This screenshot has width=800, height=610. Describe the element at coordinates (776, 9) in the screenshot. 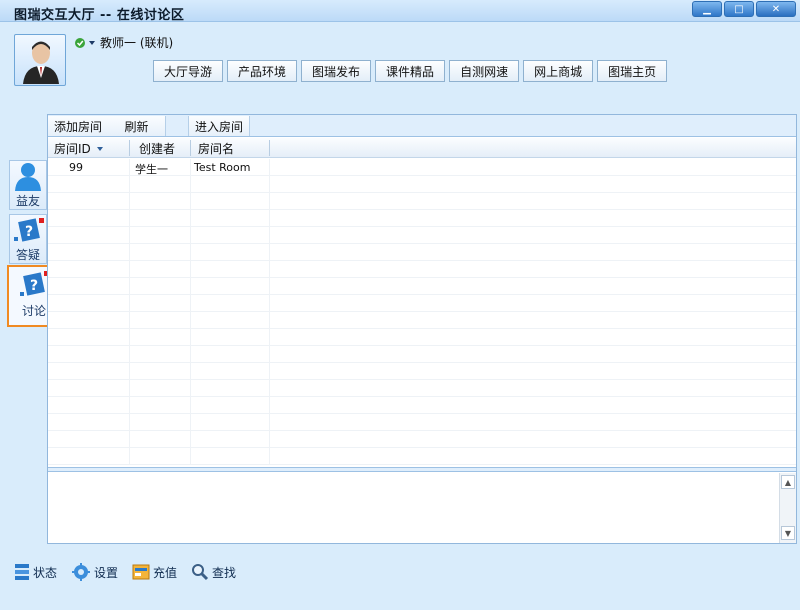

I see `close-button: ✕` at that location.